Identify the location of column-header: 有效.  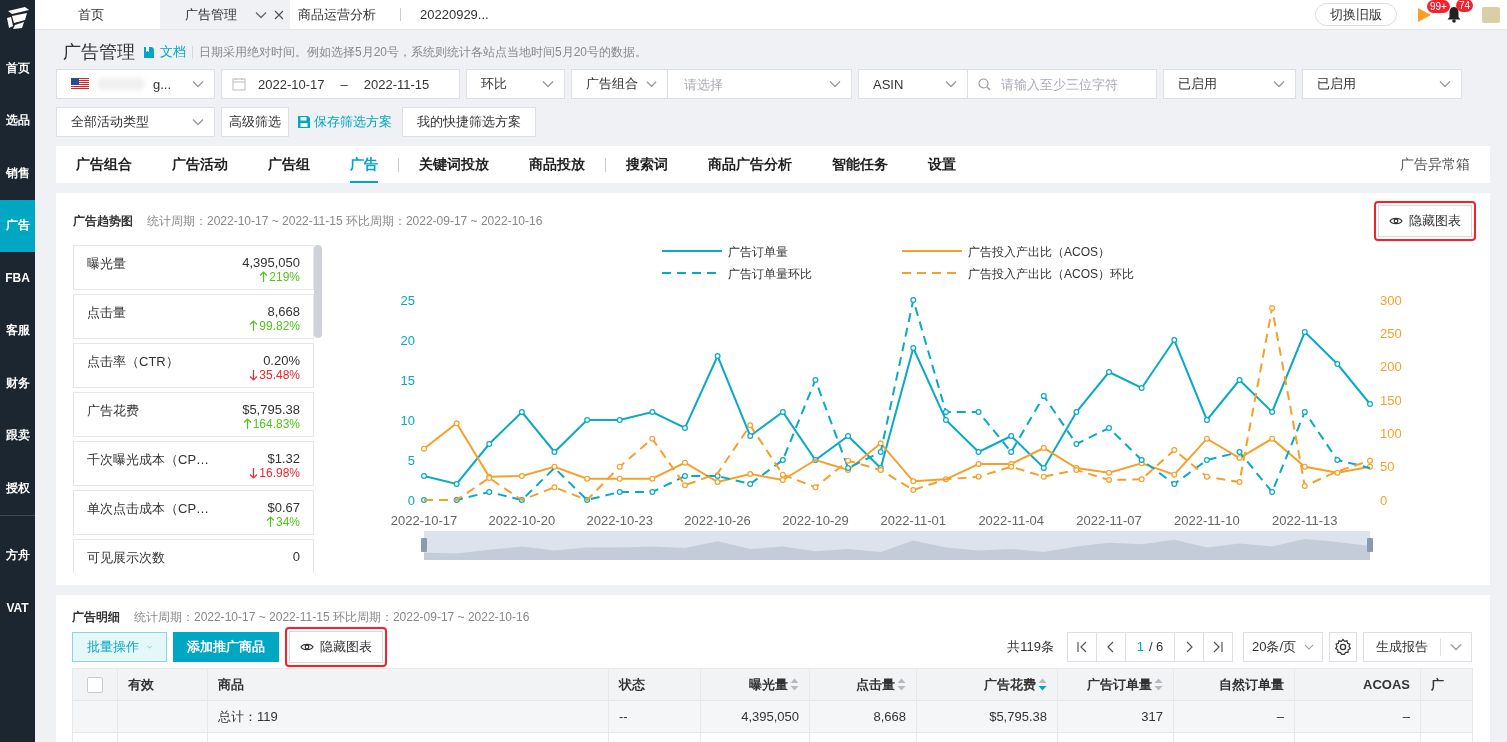
(162, 684).